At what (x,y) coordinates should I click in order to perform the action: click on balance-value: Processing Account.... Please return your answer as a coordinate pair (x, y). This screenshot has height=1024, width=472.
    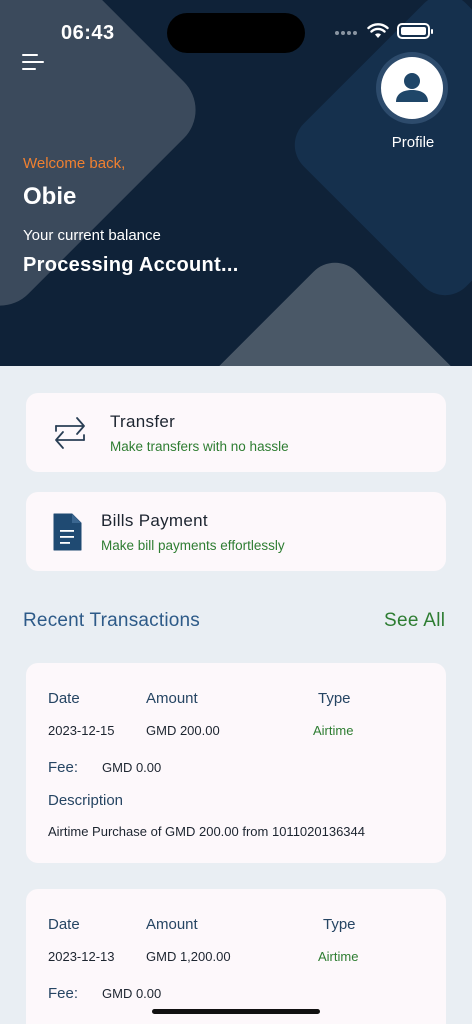
    Looking at the image, I should click on (131, 265).